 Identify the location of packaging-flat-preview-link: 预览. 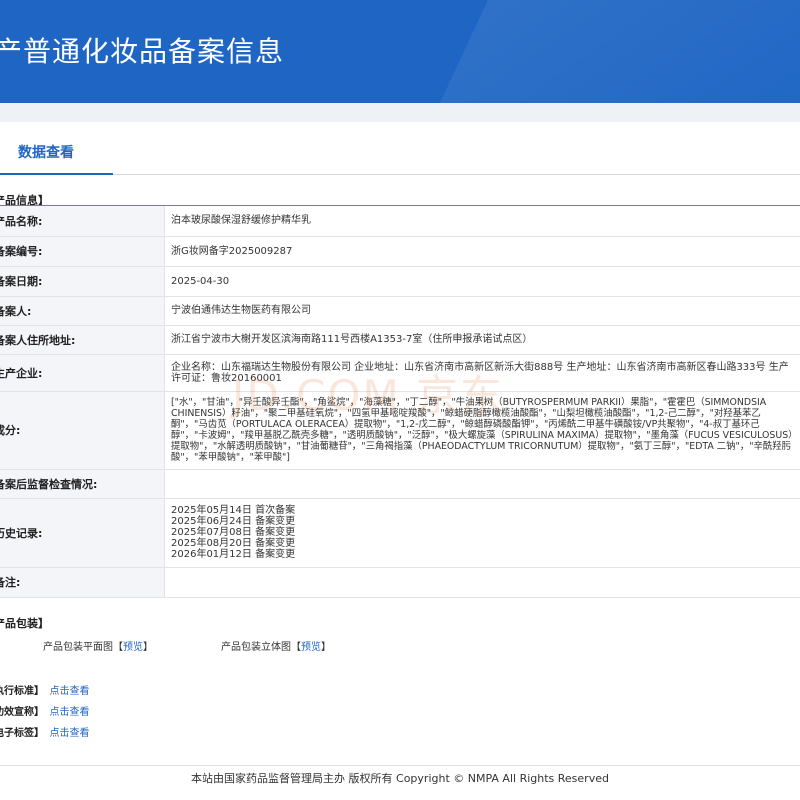
(133, 647).